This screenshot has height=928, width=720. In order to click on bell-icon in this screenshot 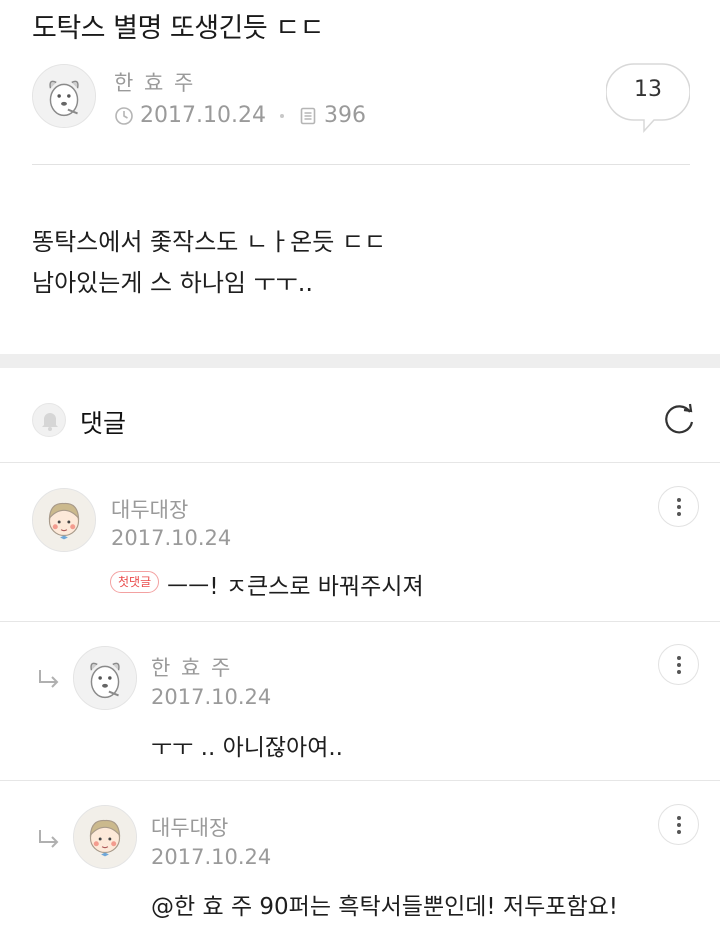, I will do `click(50, 422)`.